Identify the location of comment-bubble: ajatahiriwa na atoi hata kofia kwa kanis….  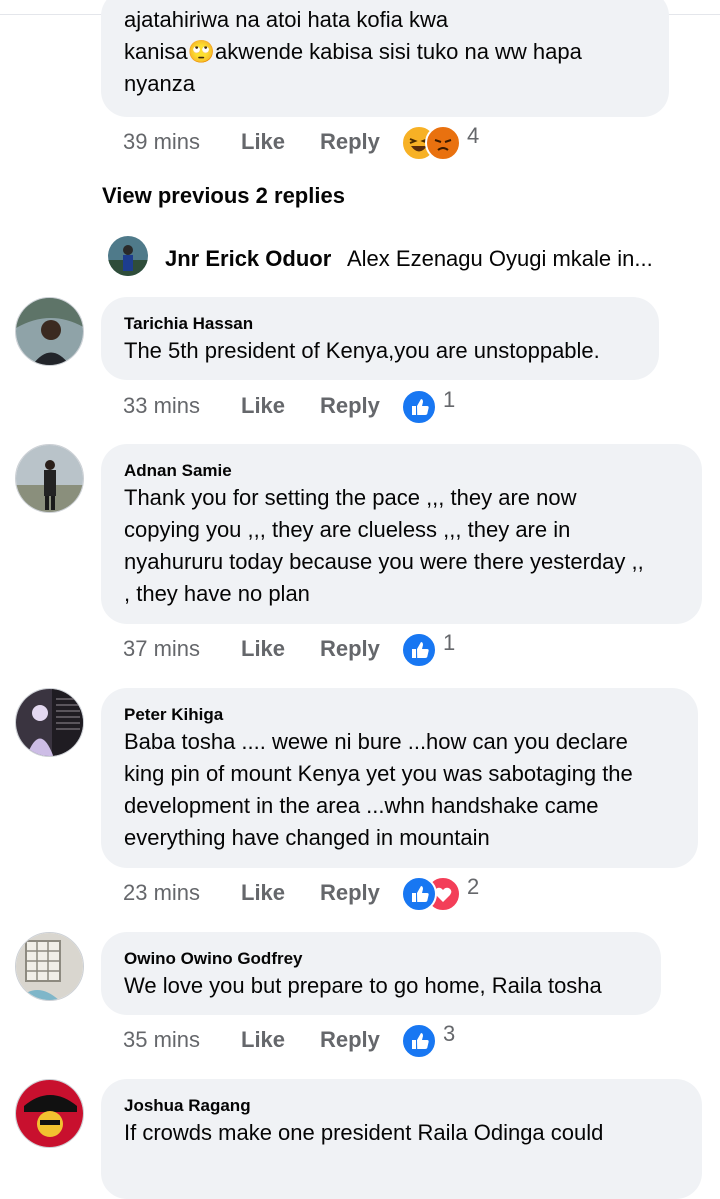
(385, 58).